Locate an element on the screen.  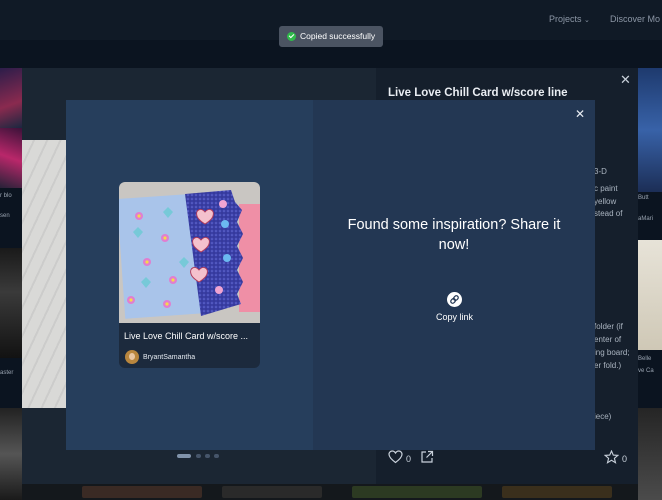
favorite-count: 0 is located at coordinates (625, 459).